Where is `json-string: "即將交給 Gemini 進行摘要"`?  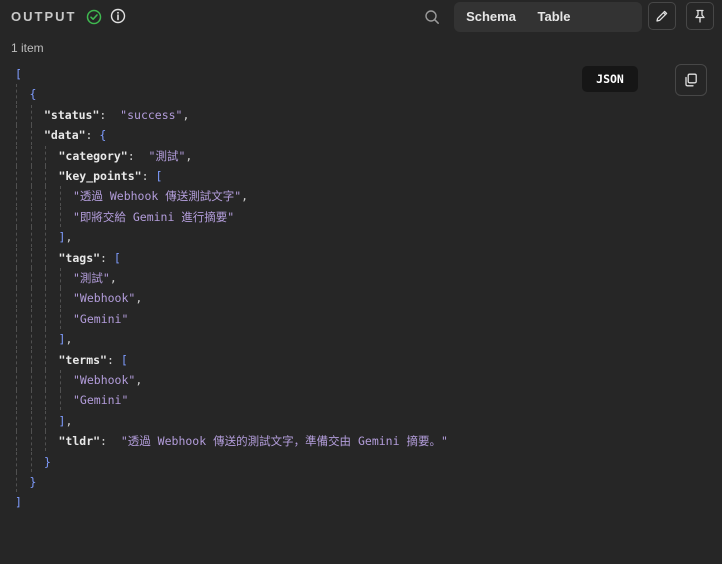 json-string: "即將交給 Gemini 進行摘要" is located at coordinates (154, 216).